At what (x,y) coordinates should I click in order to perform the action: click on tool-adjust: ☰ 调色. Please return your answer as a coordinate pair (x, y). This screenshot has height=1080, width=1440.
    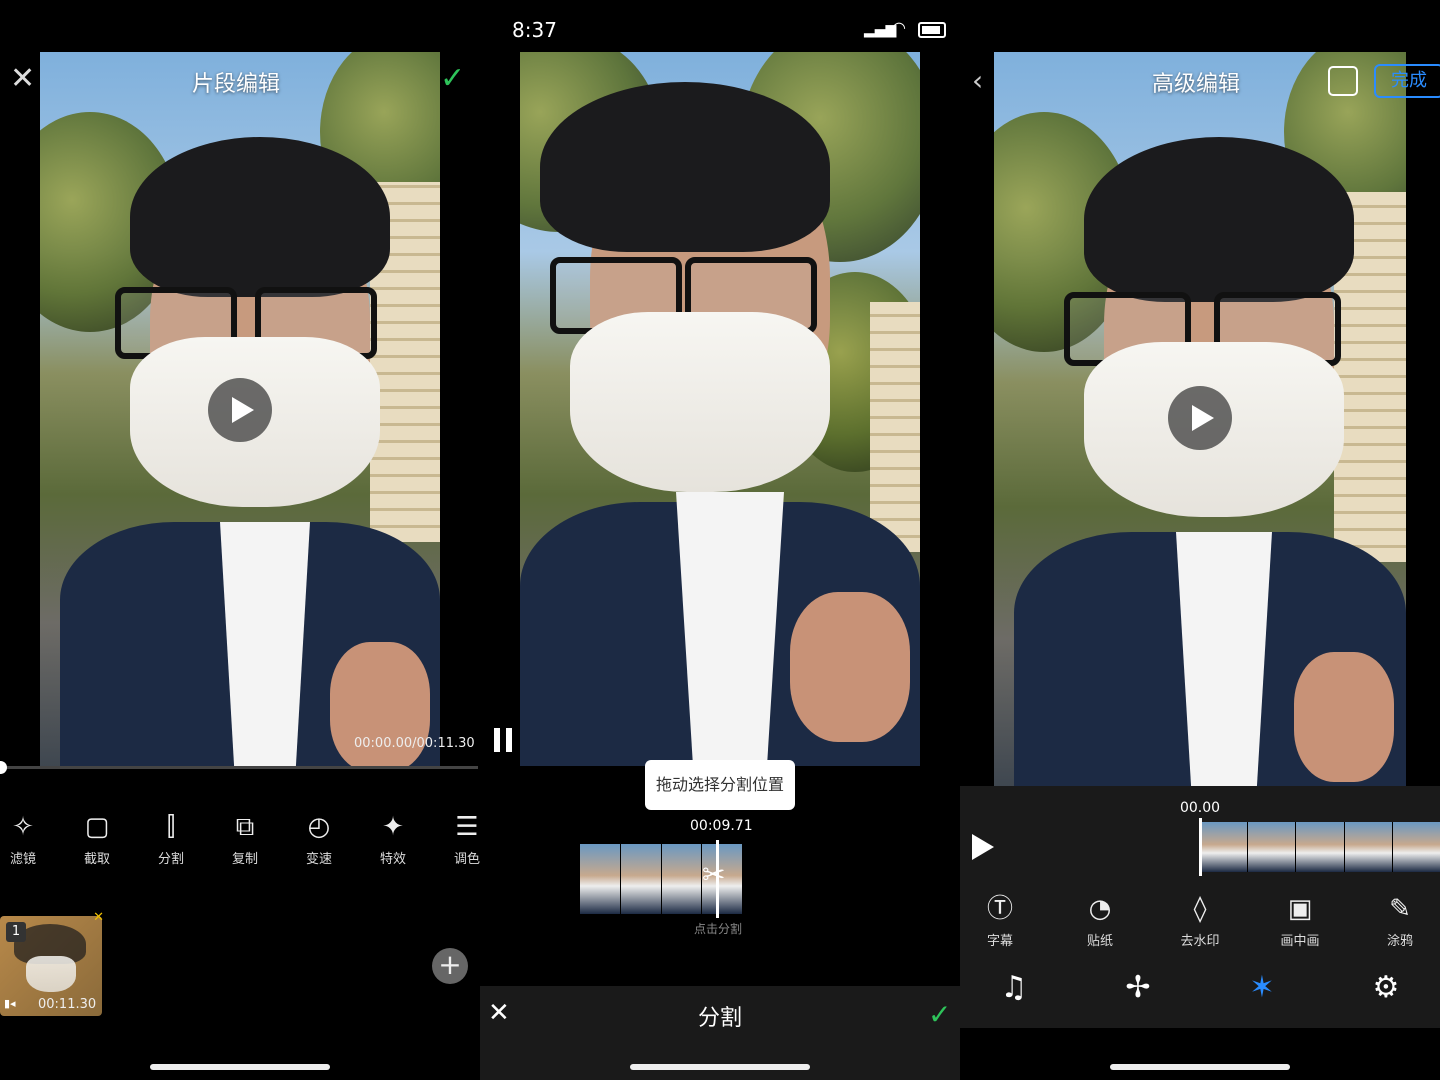
    Looking at the image, I should click on (458, 838).